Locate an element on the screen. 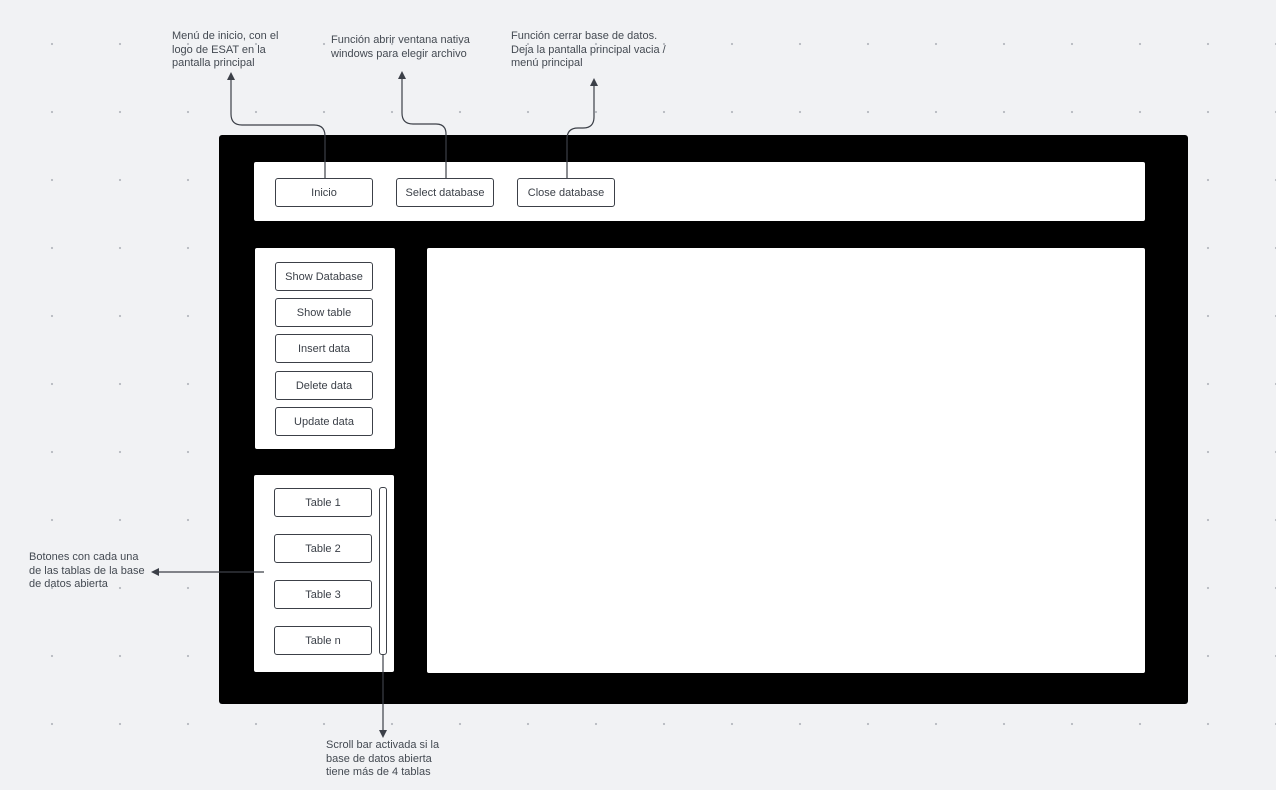 The width and height of the screenshot is (1276, 790). table-button: Table n is located at coordinates (323, 640).